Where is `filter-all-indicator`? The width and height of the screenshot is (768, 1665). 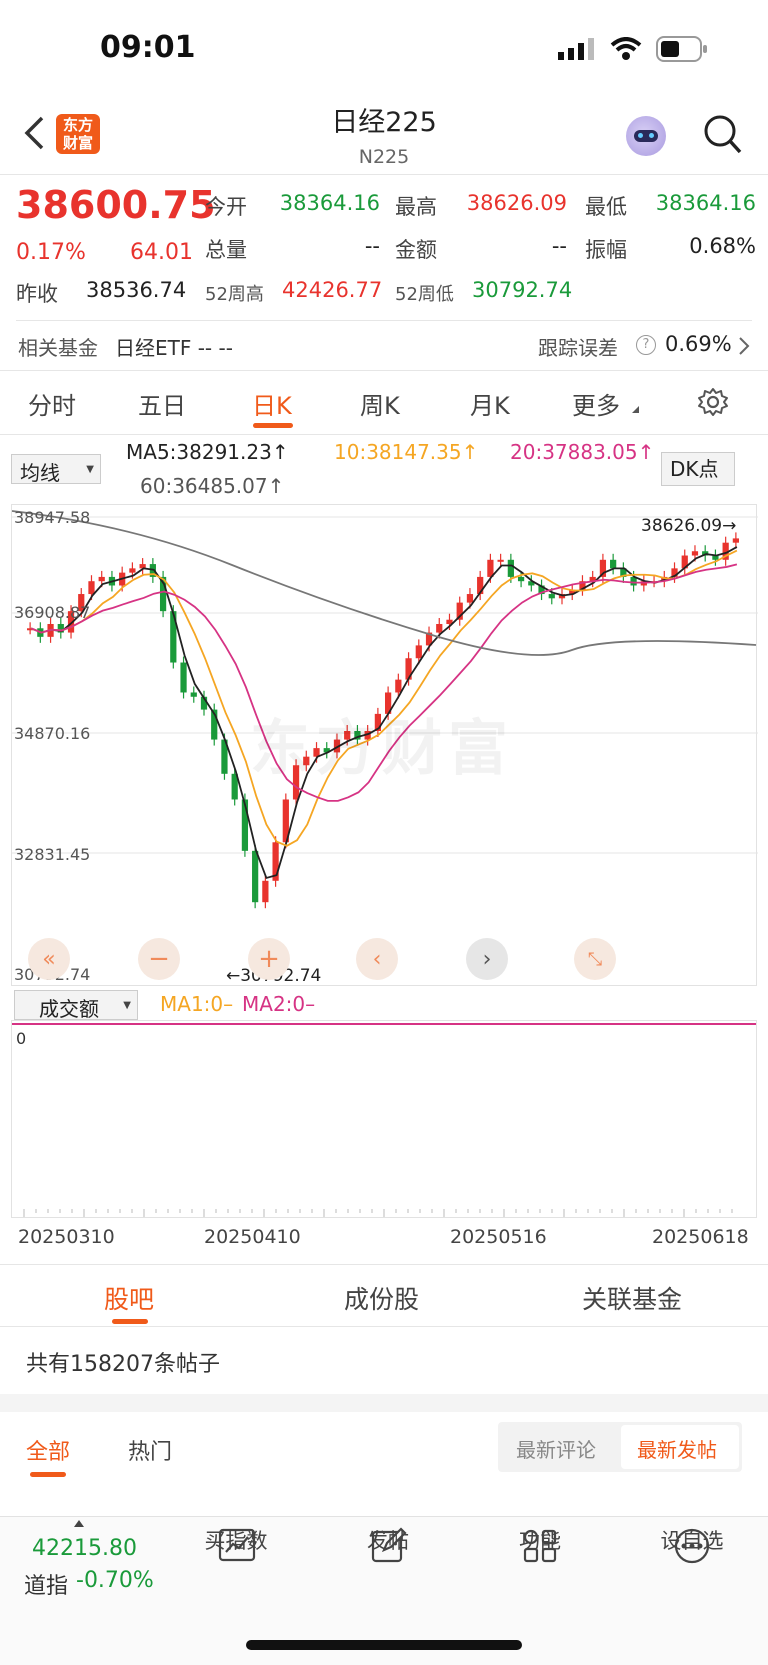
filter-all-indicator is located at coordinates (48, 1474).